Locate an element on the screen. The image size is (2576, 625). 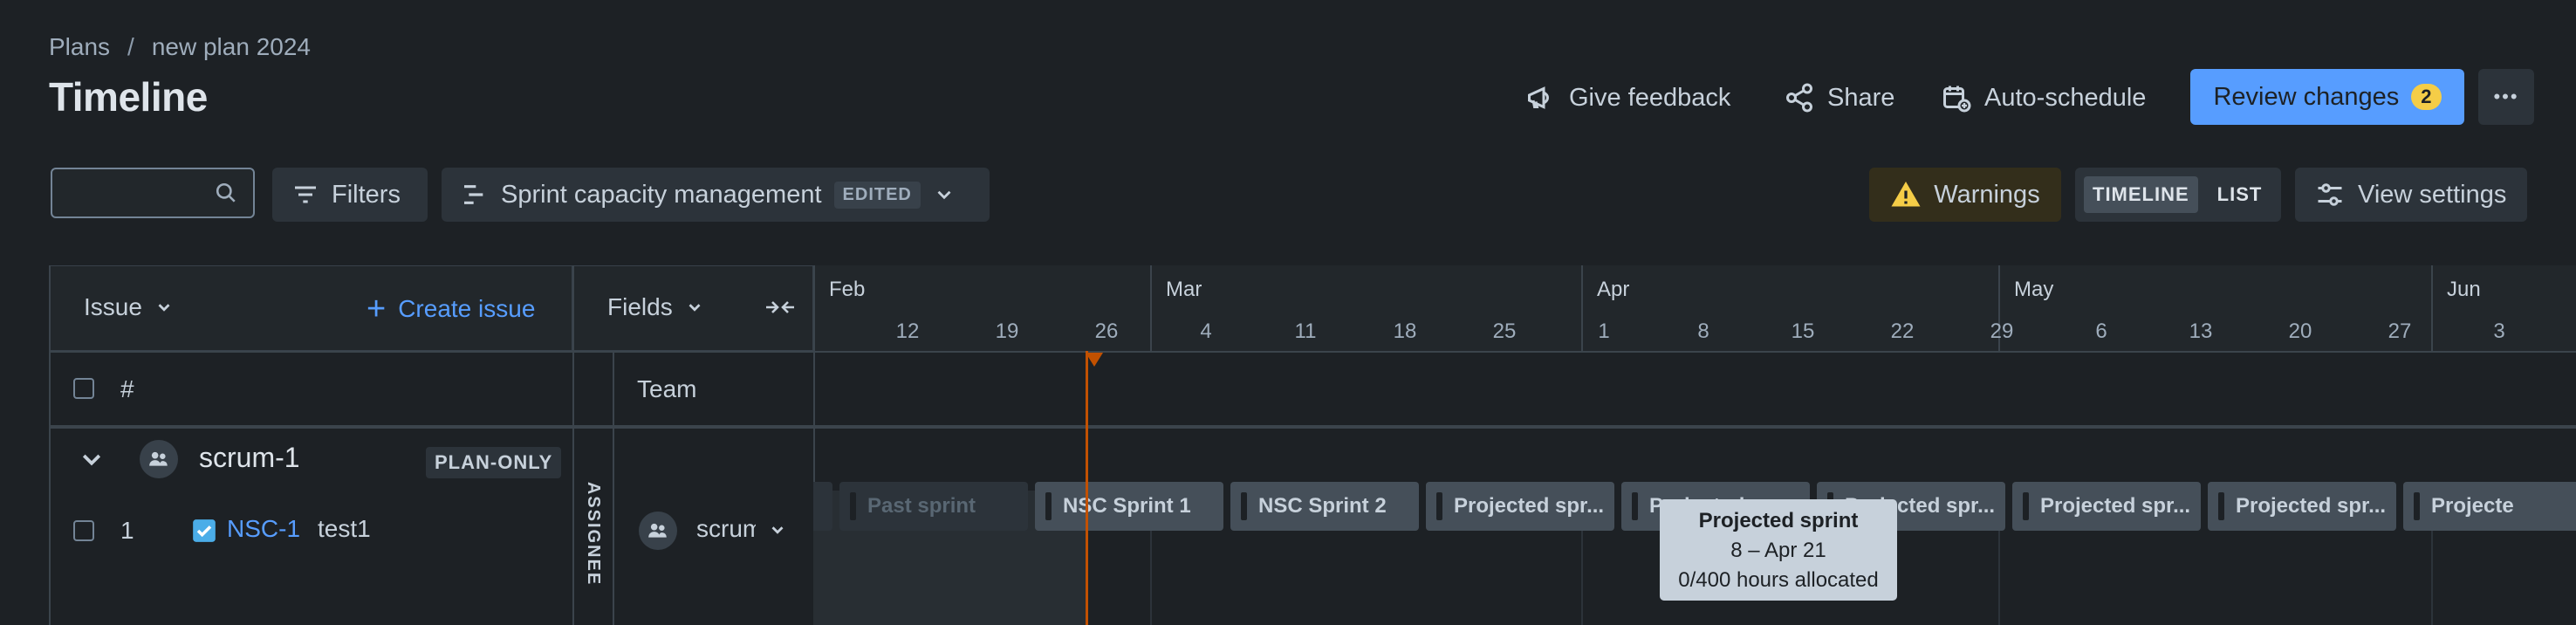
issue-sort-button: Issue is located at coordinates (129, 307).